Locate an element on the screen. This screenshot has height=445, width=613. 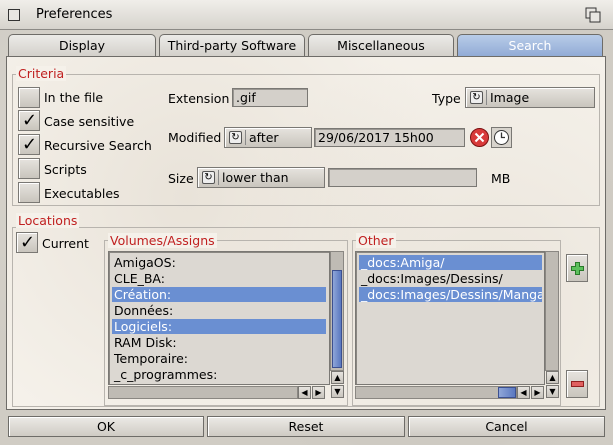
minus-red-icon is located at coordinates (577, 384).